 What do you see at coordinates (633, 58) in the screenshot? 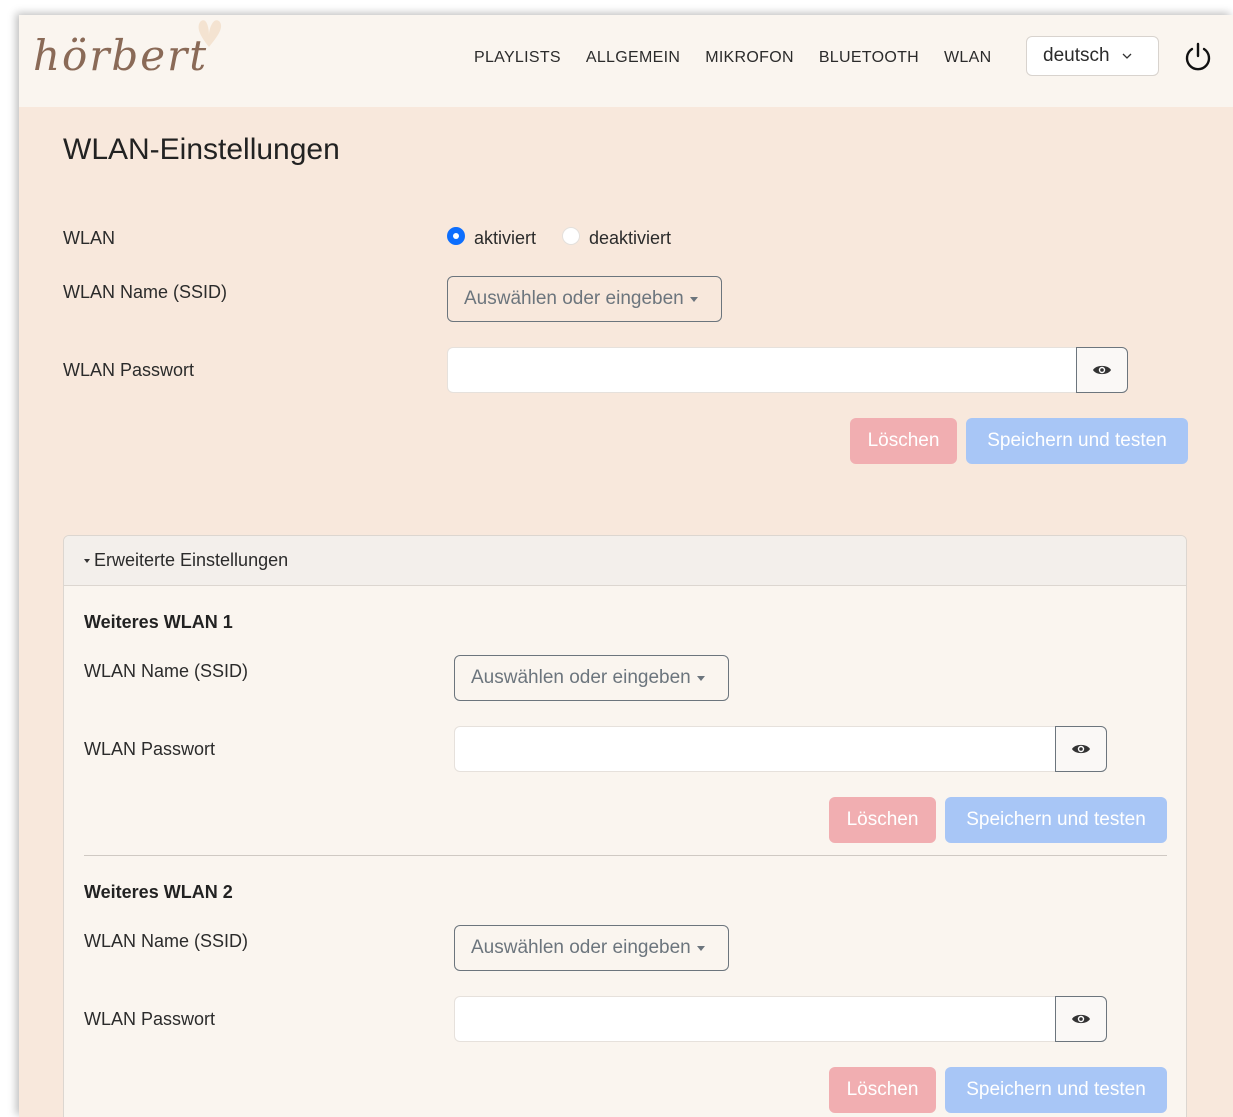
I see `nav-allgemein: ALLGEMEIN` at bounding box center [633, 58].